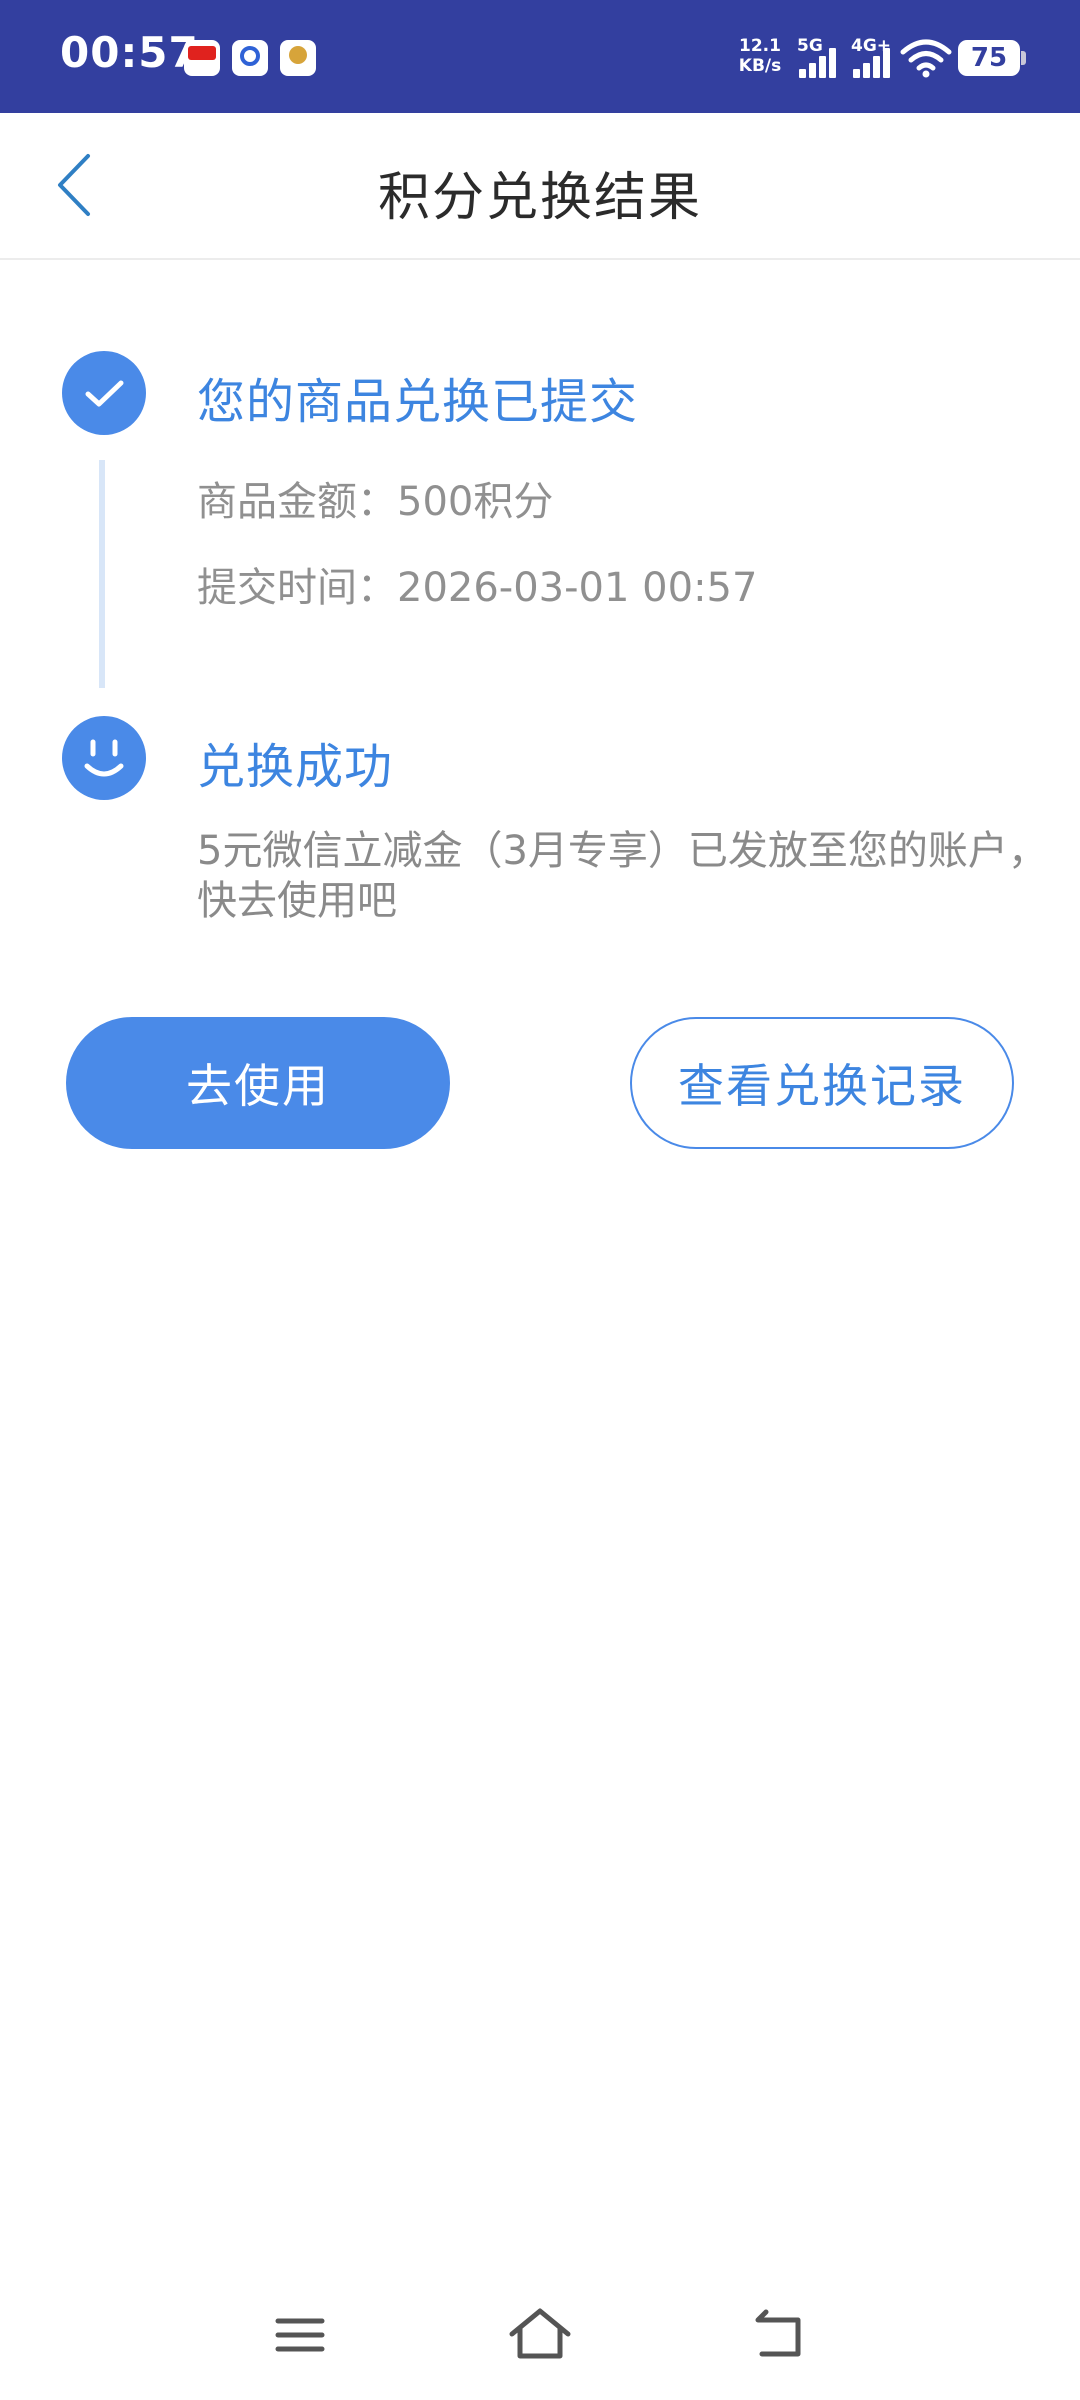 The width and height of the screenshot is (1080, 2400). I want to click on signal-2-icon, so click(873, 63).